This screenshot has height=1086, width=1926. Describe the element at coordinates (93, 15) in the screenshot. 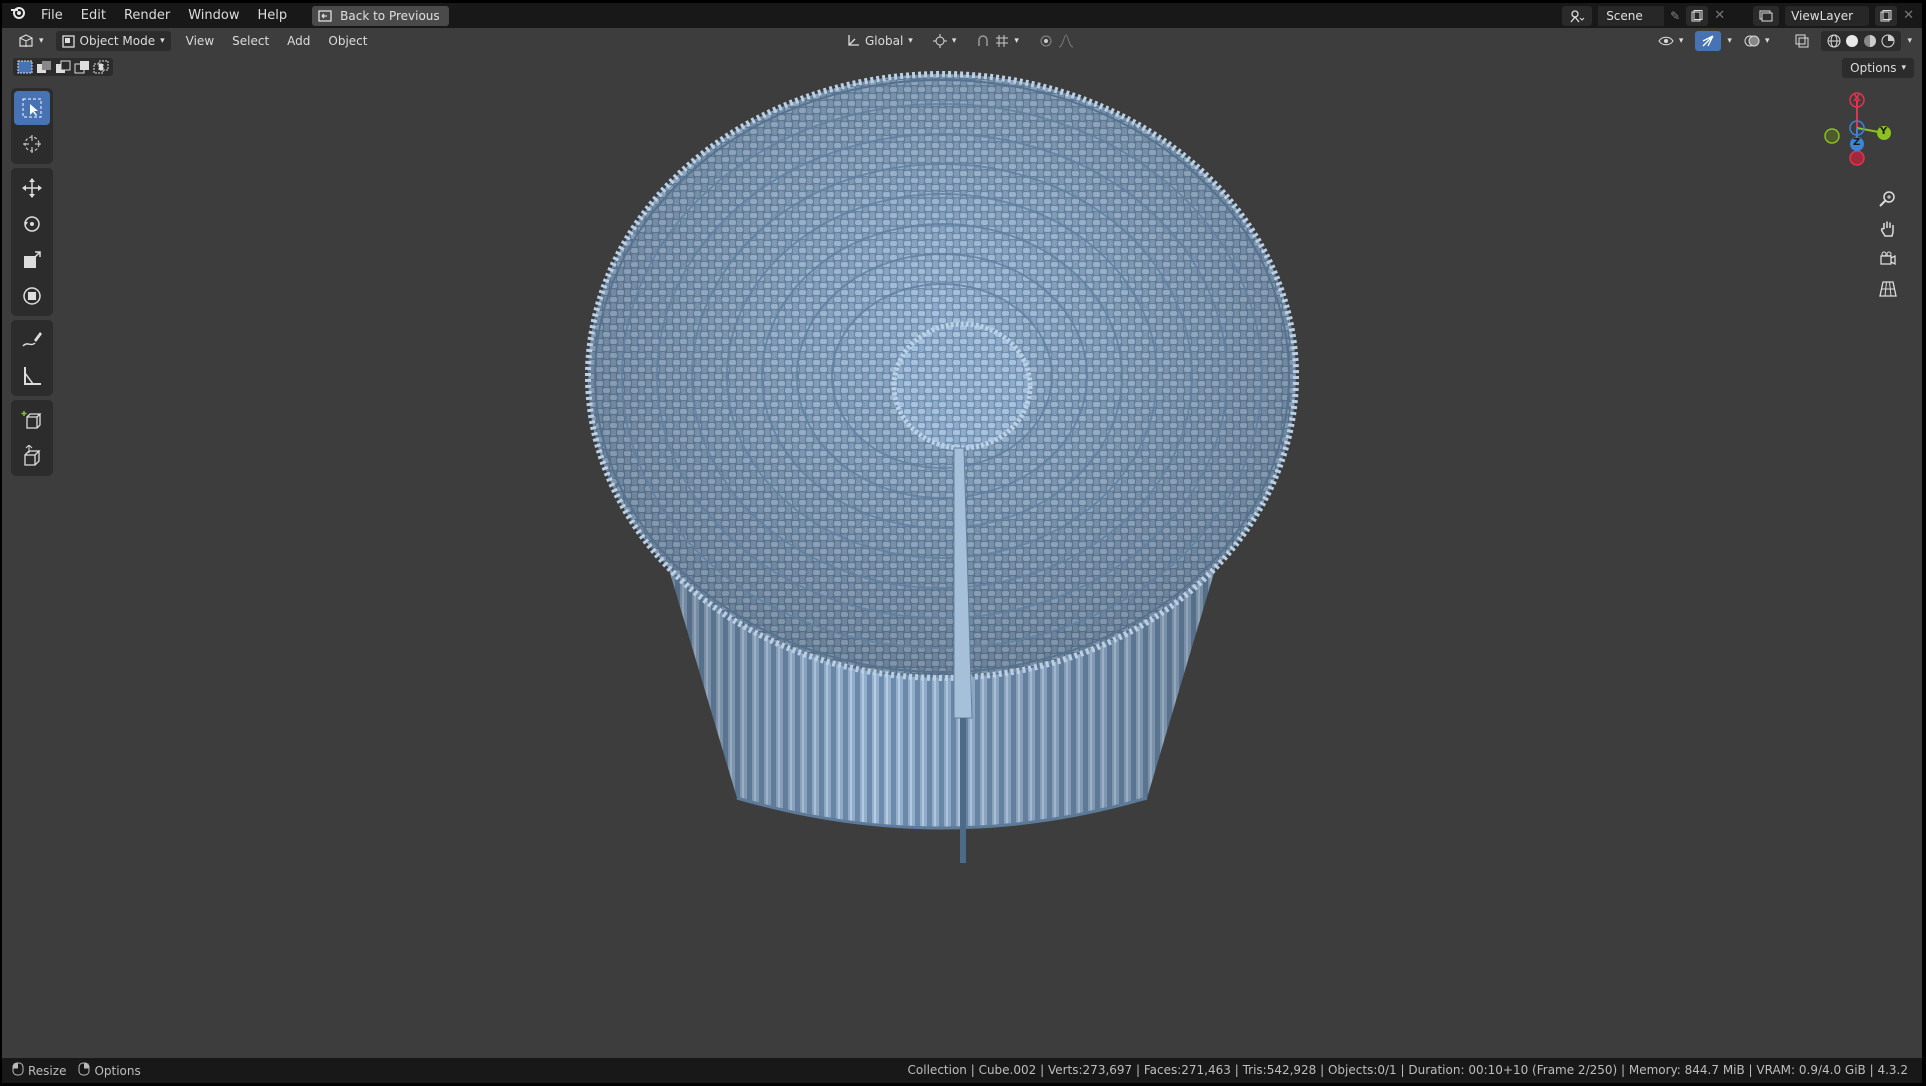

I see `menu-edit: Edit` at that location.